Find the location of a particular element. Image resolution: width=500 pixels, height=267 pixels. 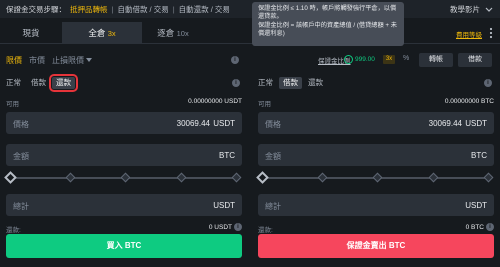

order-type-selector: 限價 市價 止損限價 is located at coordinates (52, 60).